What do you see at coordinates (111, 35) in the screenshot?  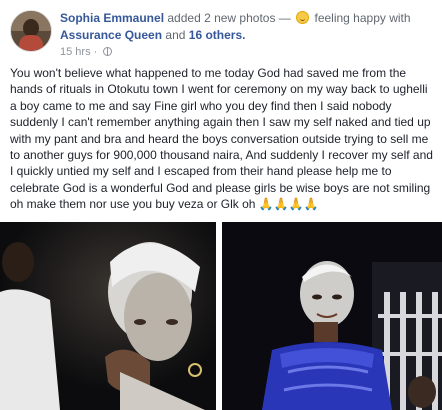 I see `tagged-user: Assurance Queen` at bounding box center [111, 35].